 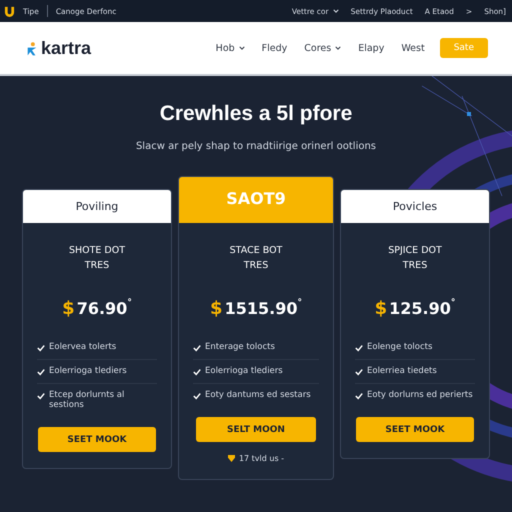 I want to click on feature-text: Eoty dantums ed sestars, so click(x=258, y=395).